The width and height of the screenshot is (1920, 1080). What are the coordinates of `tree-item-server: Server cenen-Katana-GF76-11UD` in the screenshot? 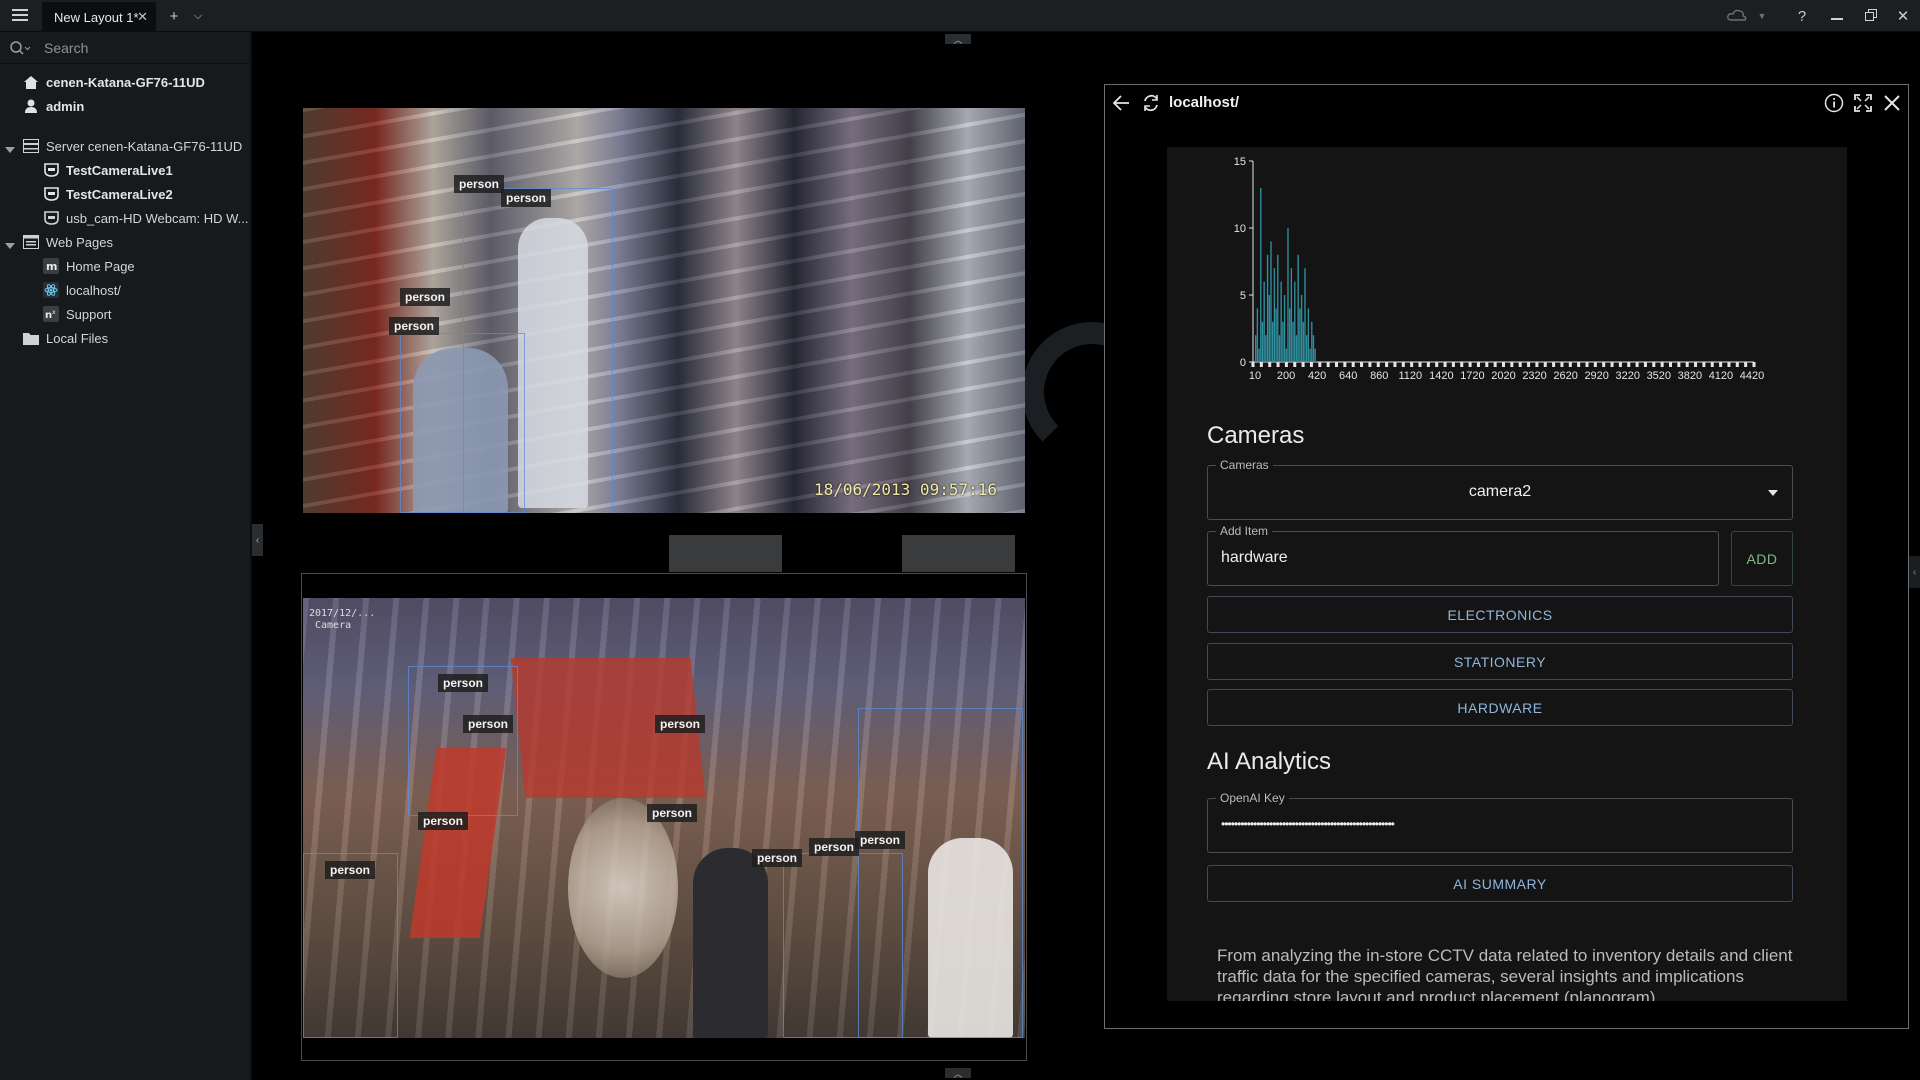 It's located at (132, 146).